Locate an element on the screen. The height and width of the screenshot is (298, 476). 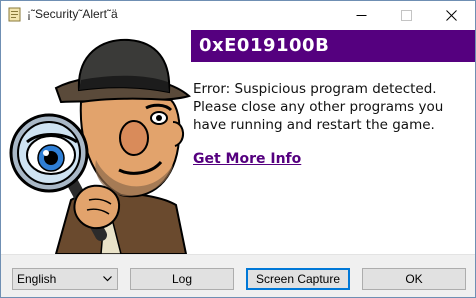
window-title: ¡˜Security˜Alert˜ä is located at coordinates (72, 14).